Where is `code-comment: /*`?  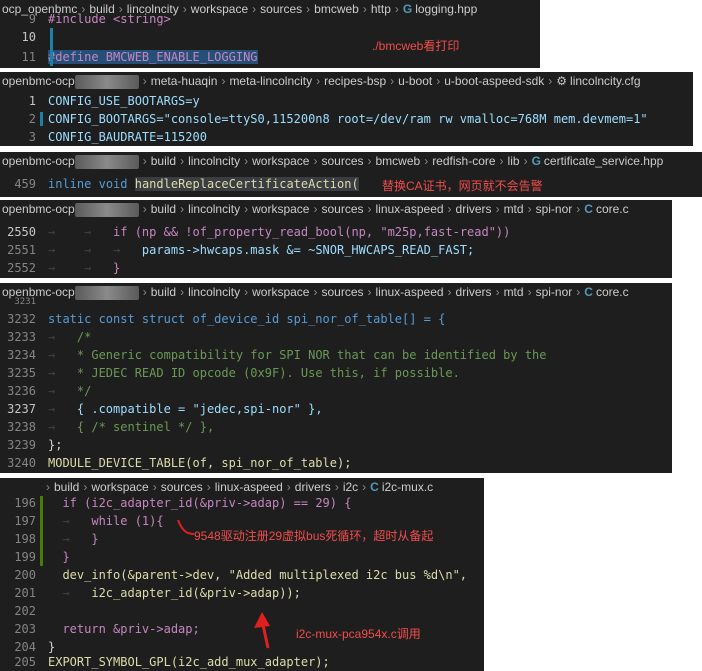
code-comment: /* is located at coordinates (84, 337).